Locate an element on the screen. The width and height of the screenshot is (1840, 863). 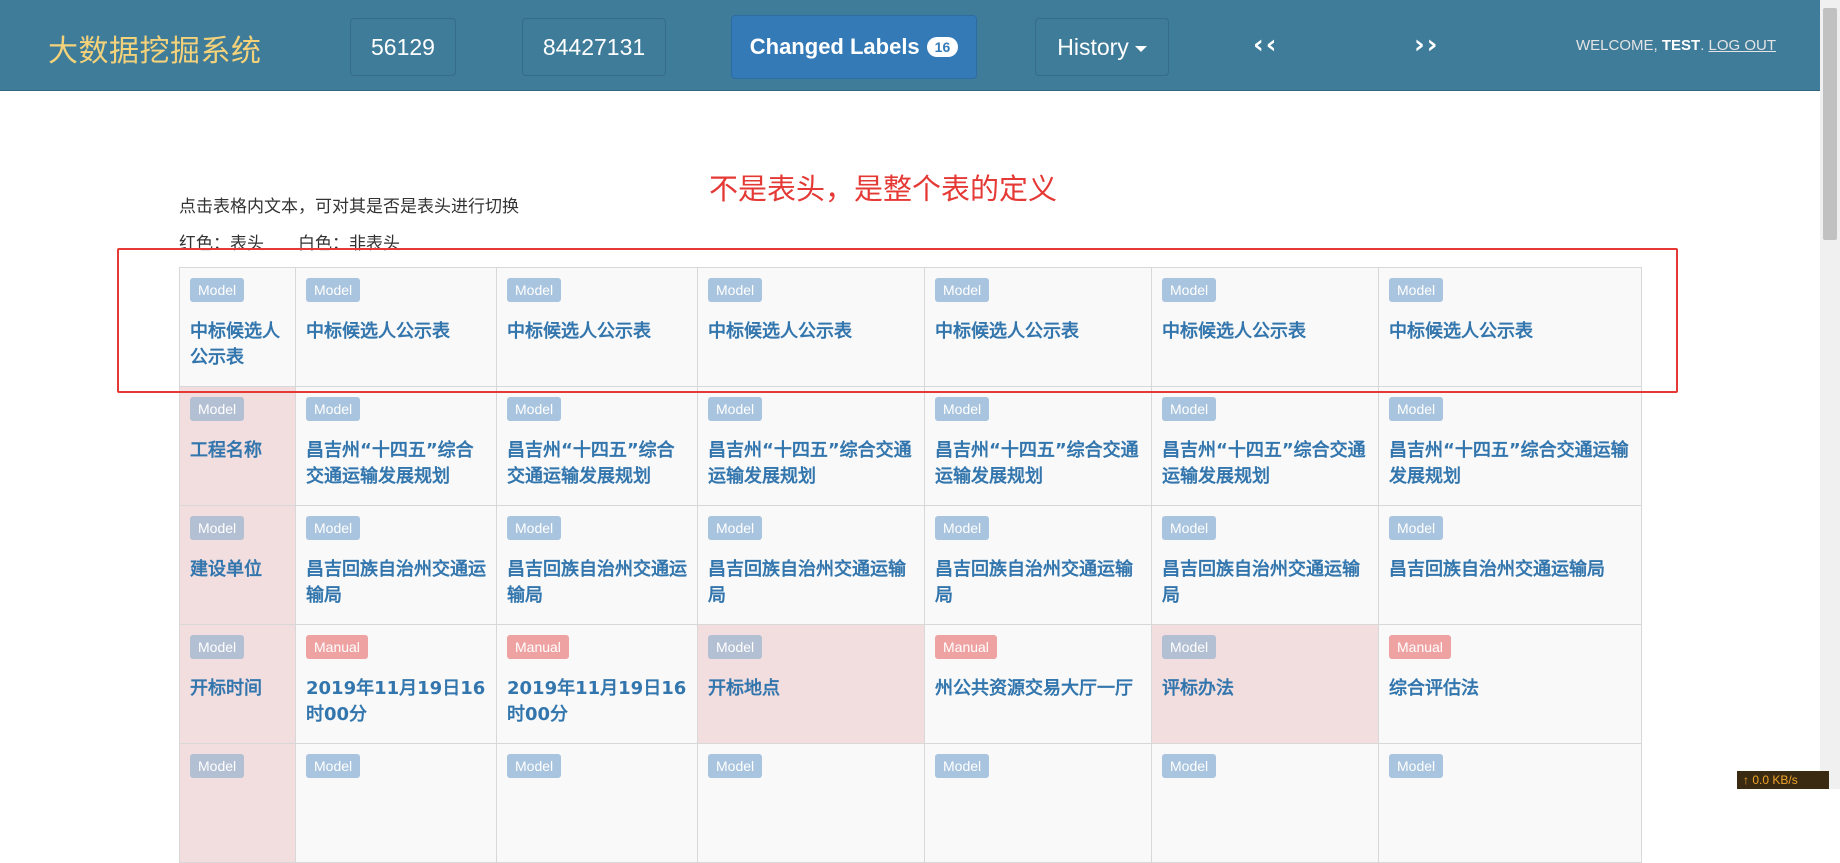
changed-labels-button: Changed Labels 16 is located at coordinates (854, 47).